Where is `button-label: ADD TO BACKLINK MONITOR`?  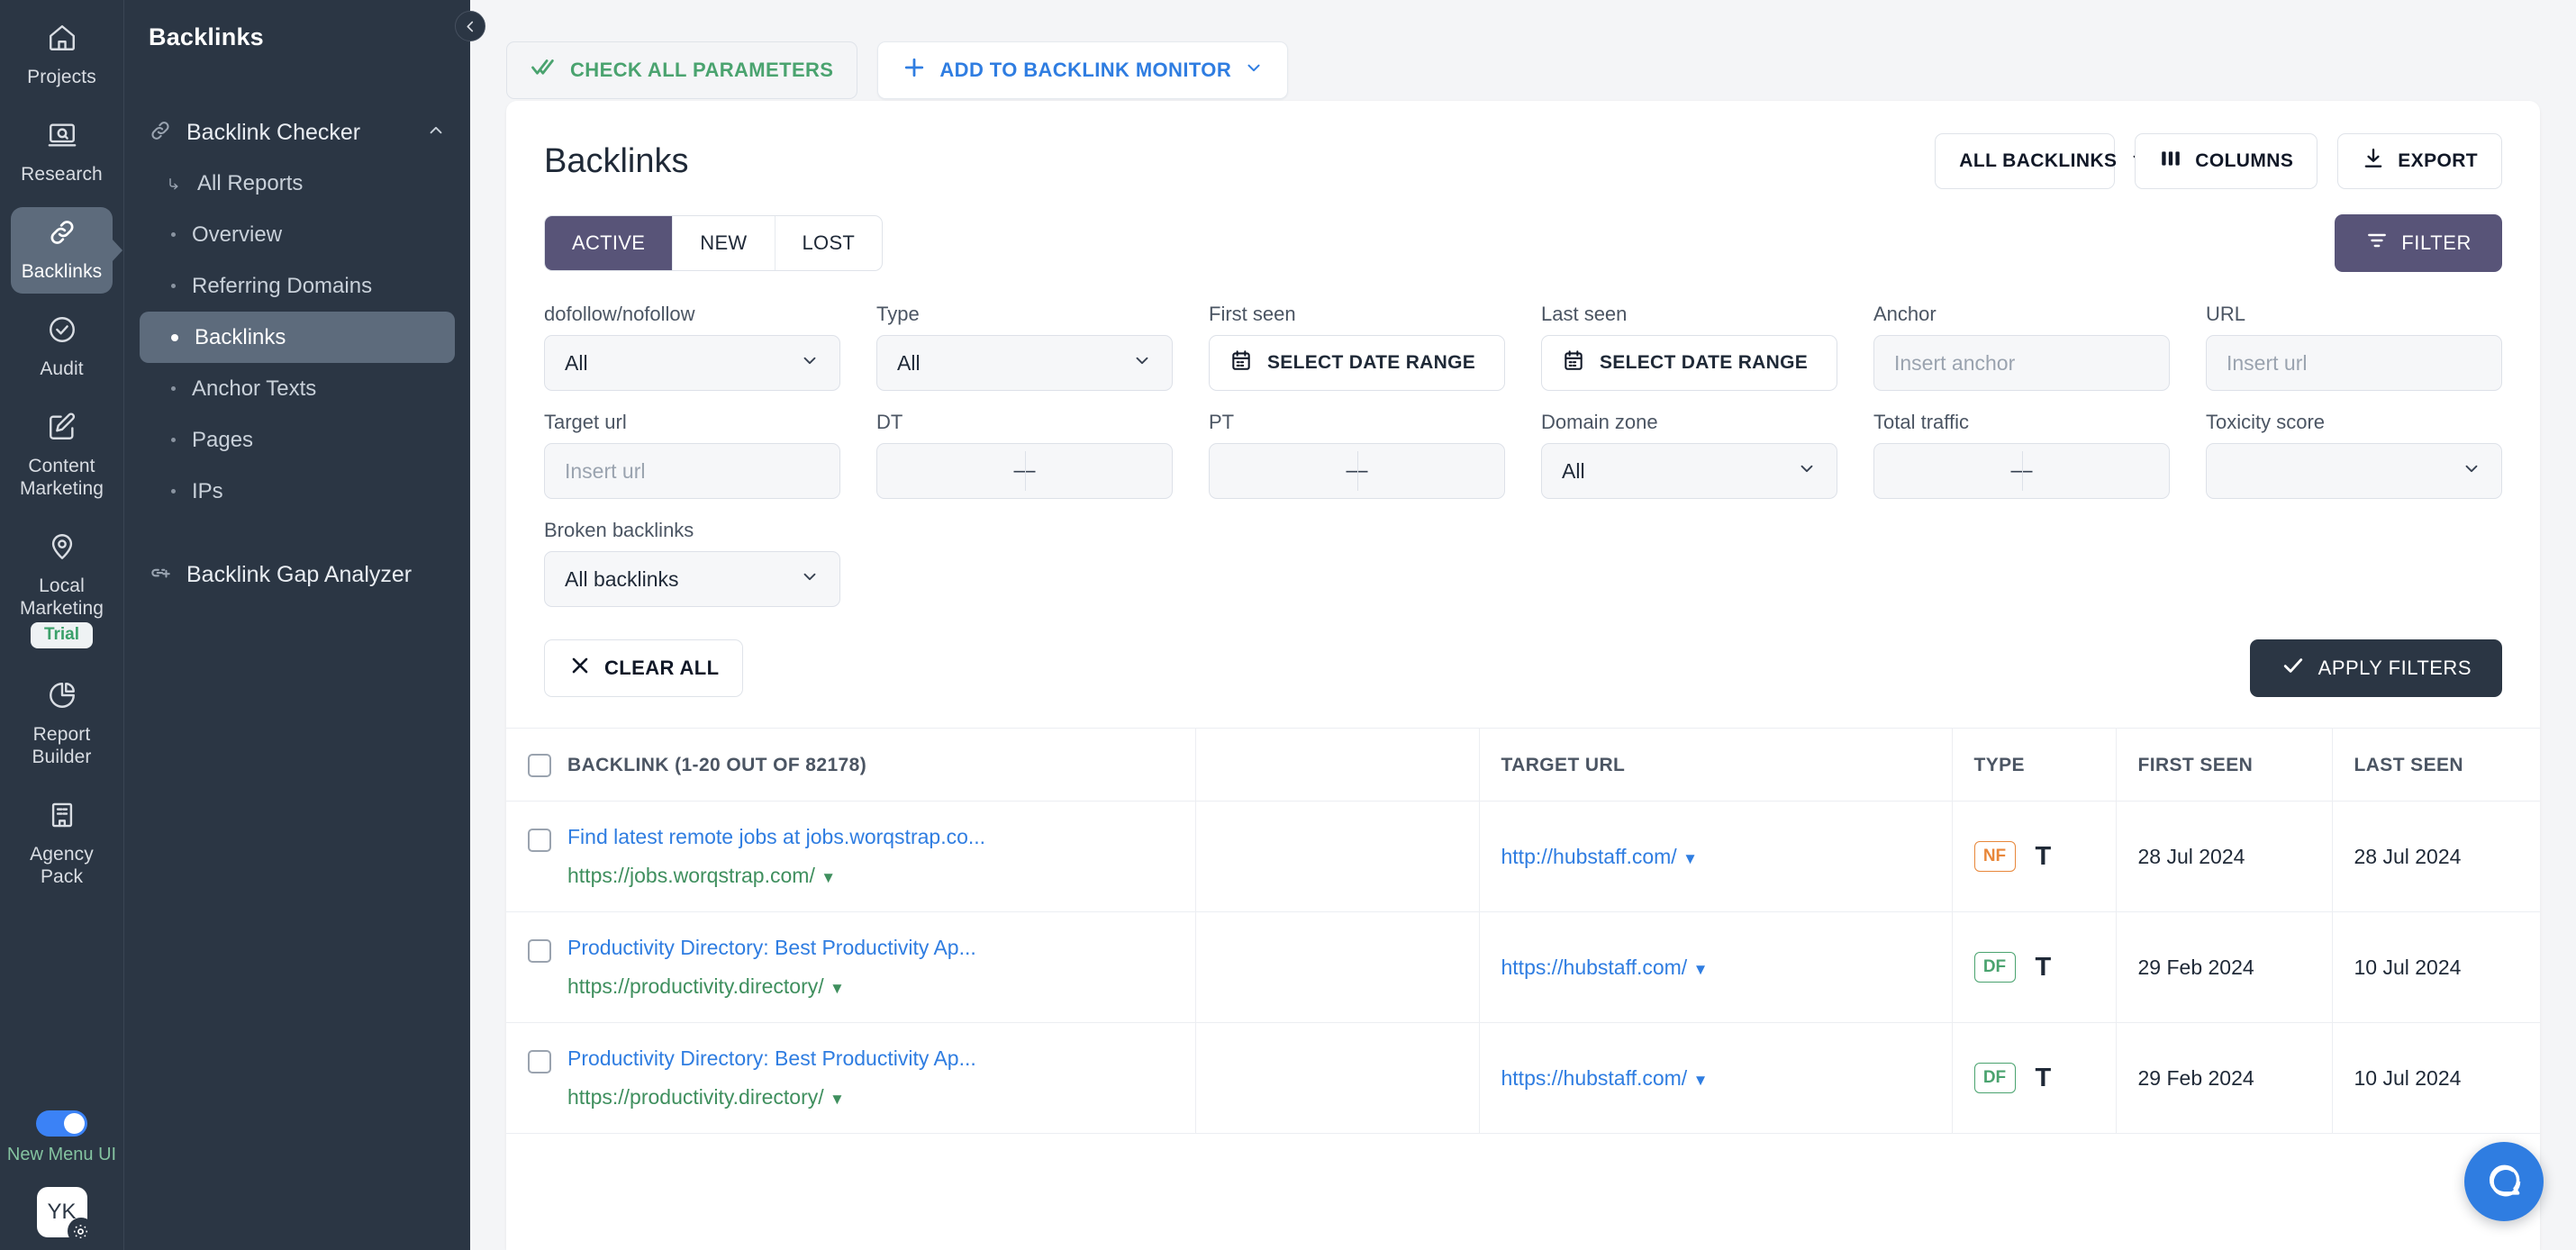 button-label: ADD TO BACKLINK MONITOR is located at coordinates (1086, 70).